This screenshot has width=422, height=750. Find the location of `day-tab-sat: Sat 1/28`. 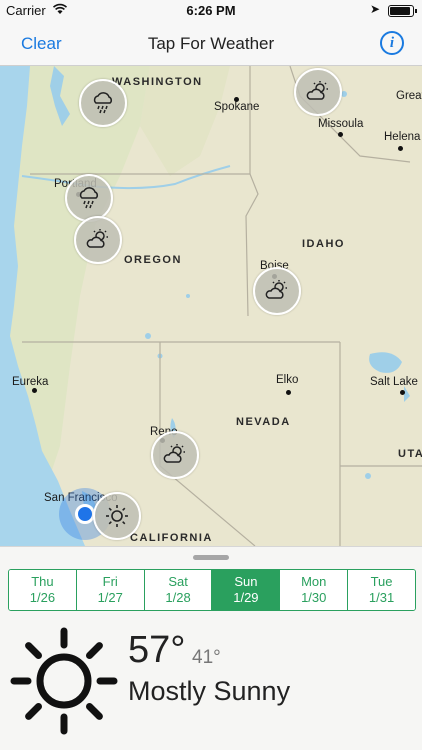

day-tab-sat: Sat 1/28 is located at coordinates (178, 590).